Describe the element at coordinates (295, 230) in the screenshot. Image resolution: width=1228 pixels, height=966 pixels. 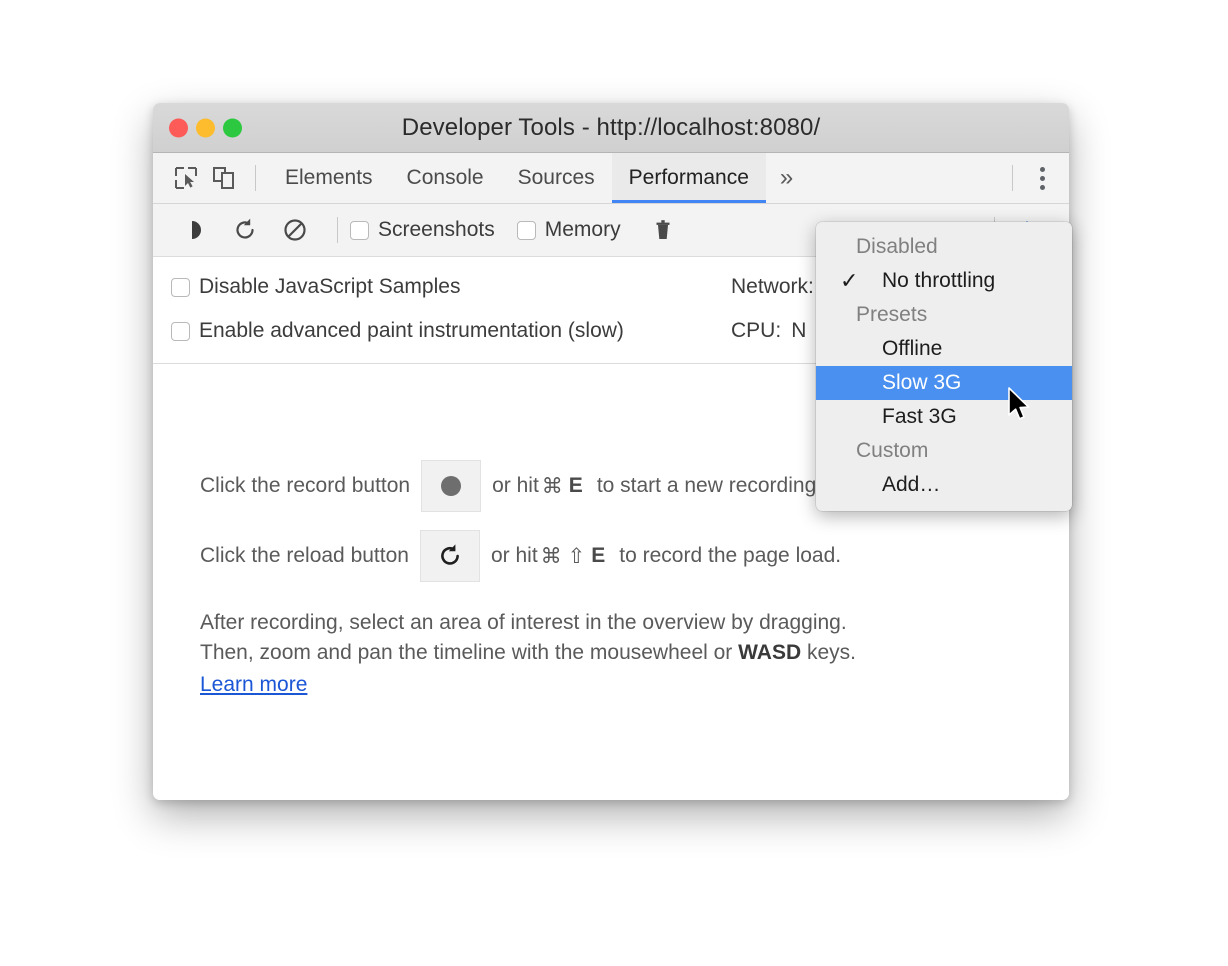
I see `clear-recording-icon` at that location.